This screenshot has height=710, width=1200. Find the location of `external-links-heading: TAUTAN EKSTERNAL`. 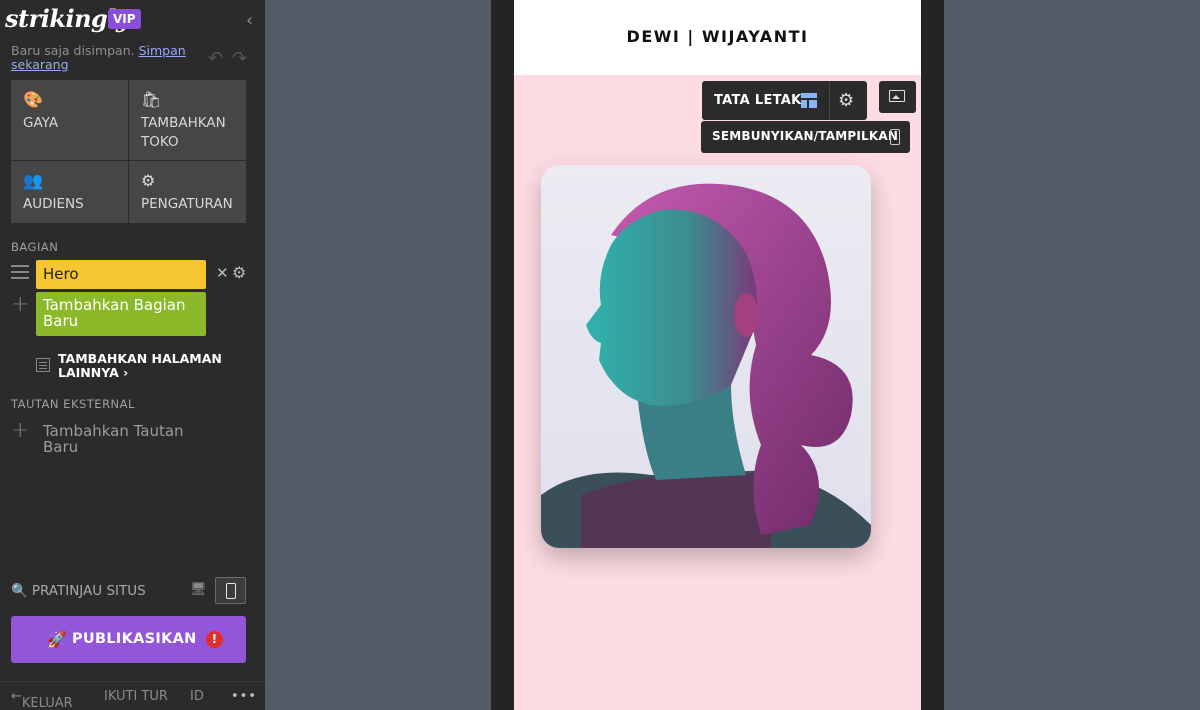

external-links-heading: TAUTAN EKSTERNAL is located at coordinates (73, 404).